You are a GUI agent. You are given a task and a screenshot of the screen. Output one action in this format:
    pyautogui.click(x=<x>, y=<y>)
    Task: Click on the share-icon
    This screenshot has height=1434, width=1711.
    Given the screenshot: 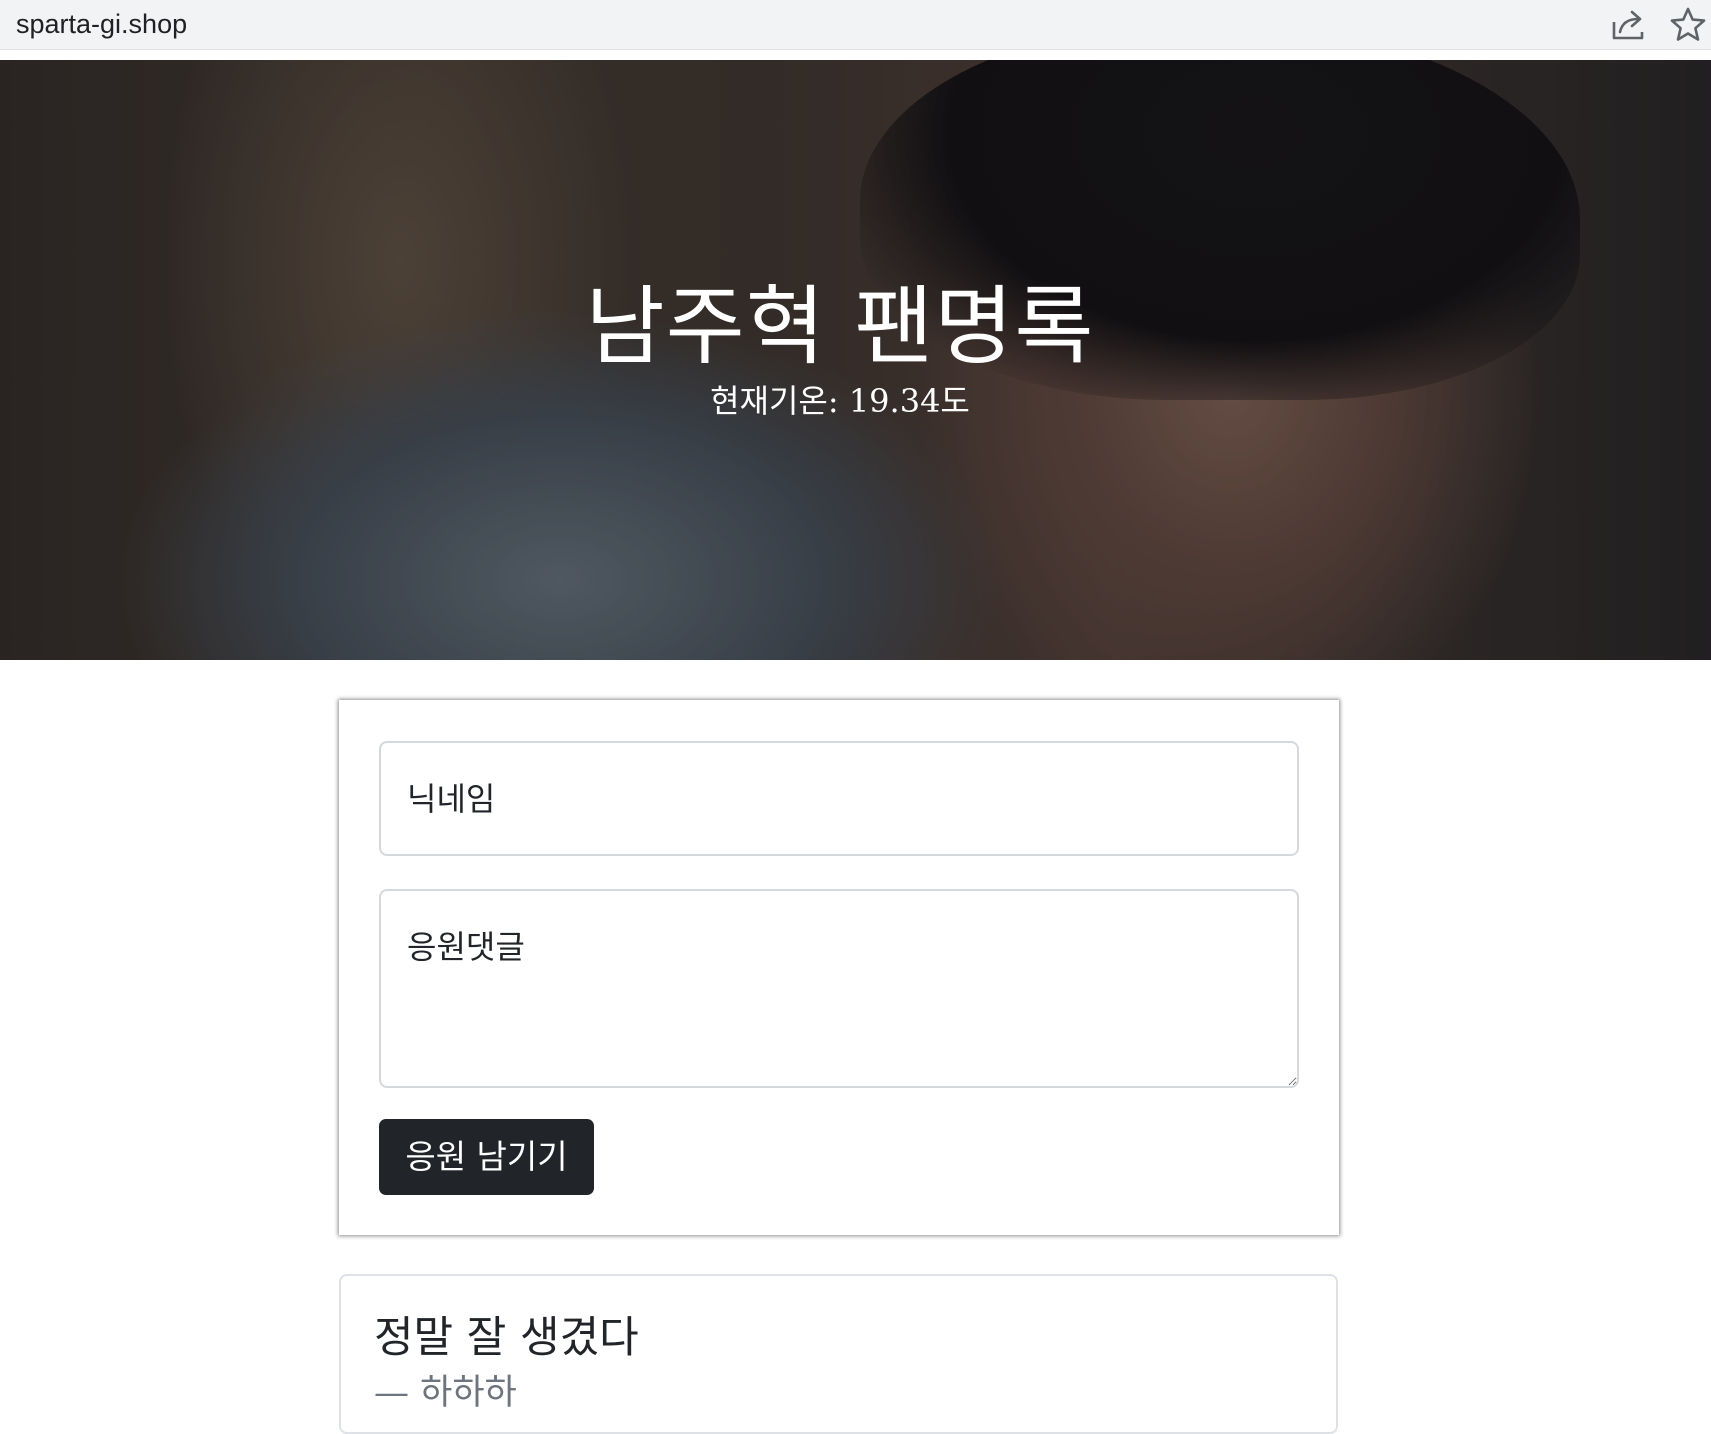 What is the action you would take?
    pyautogui.click(x=1628, y=25)
    